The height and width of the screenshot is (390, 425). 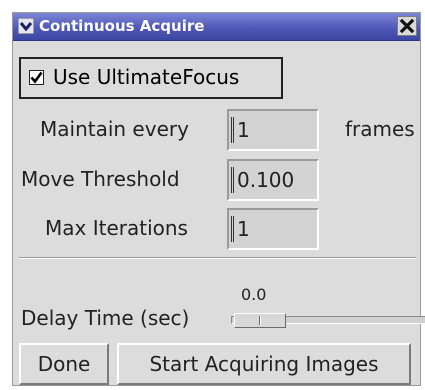 I want to click on delay-time-slider-thumb, so click(x=260, y=320).